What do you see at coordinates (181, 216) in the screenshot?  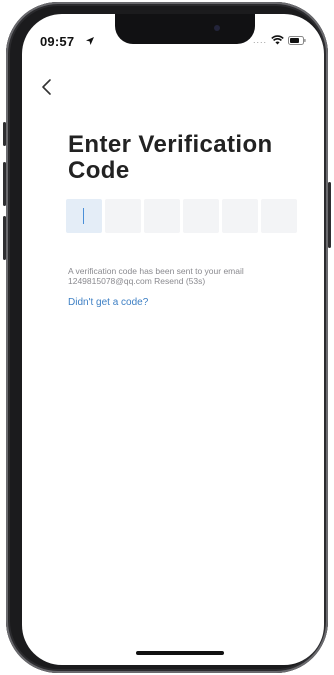 I see `verification-code-input` at bounding box center [181, 216].